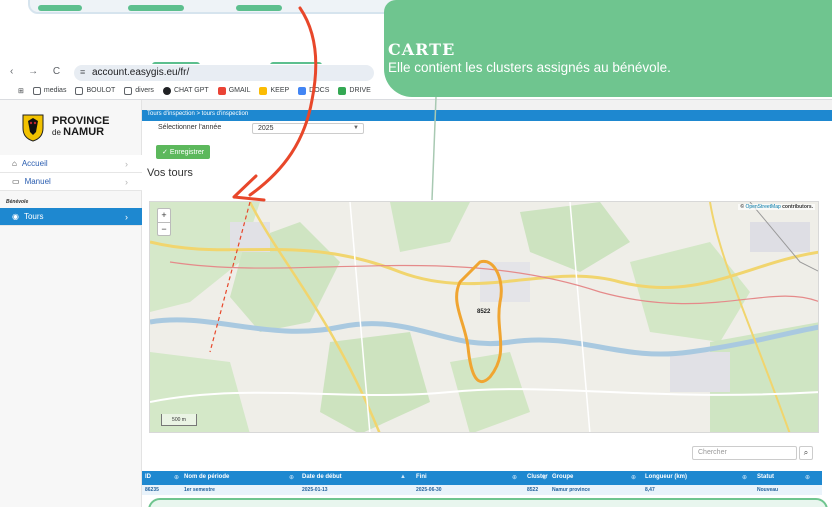  I want to click on book-icon: ▭, so click(16, 181).